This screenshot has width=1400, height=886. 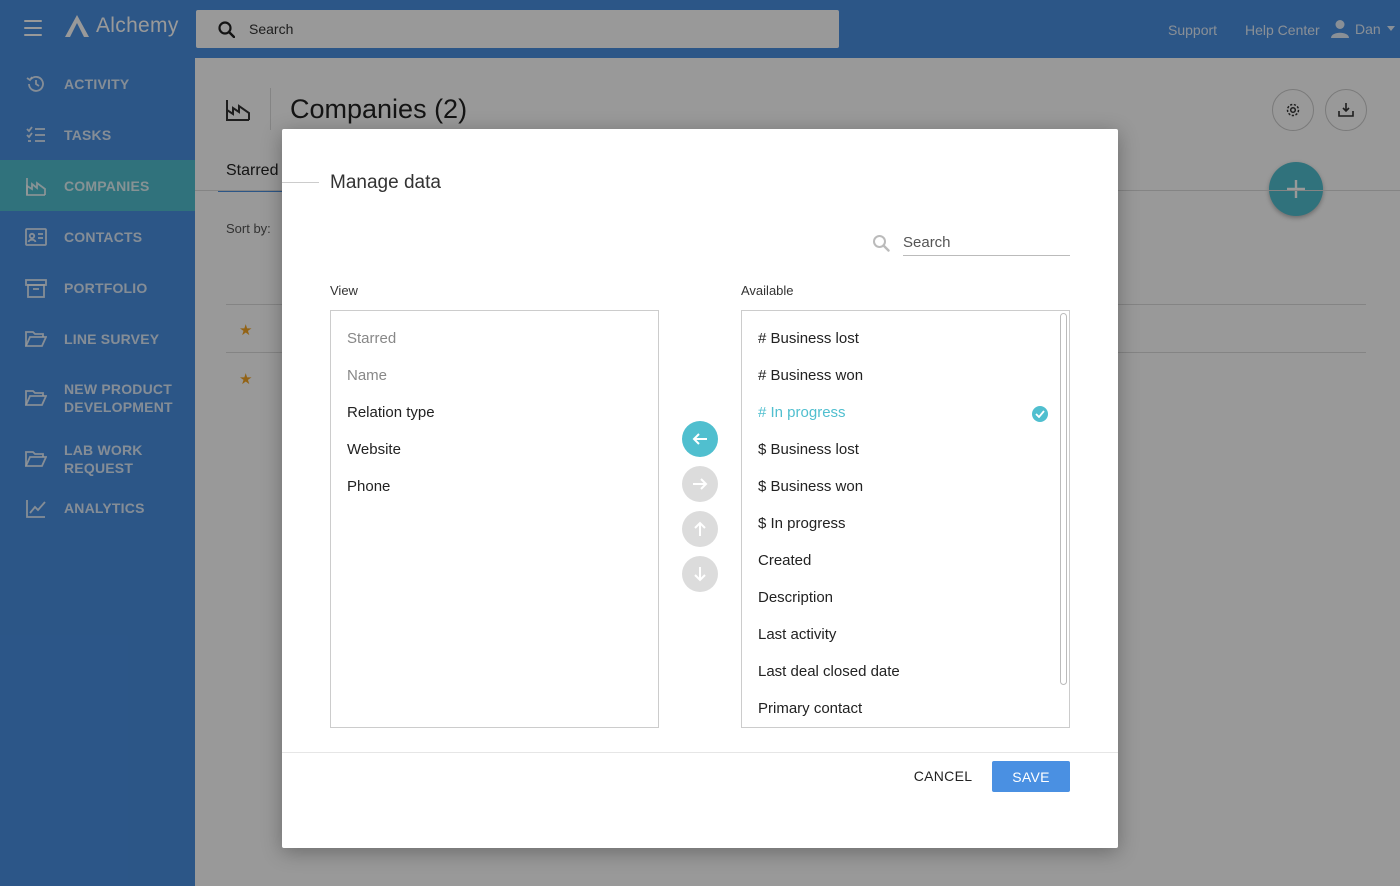 I want to click on search-icon, so click(x=881, y=245).